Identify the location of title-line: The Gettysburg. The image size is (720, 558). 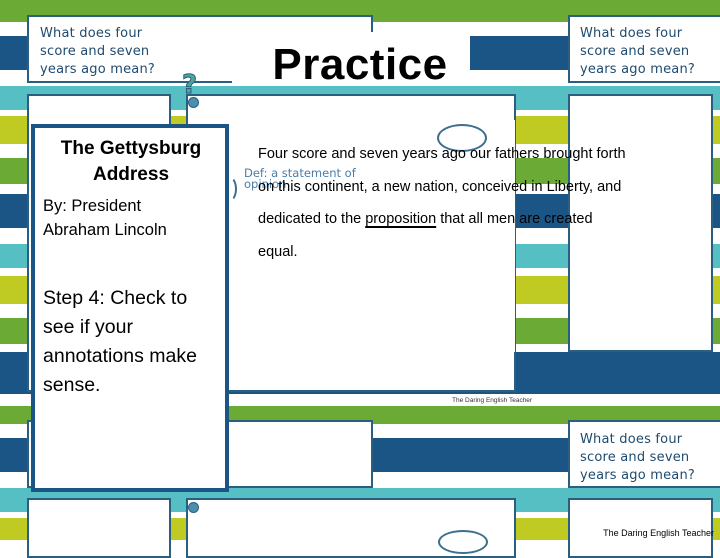
(131, 148).